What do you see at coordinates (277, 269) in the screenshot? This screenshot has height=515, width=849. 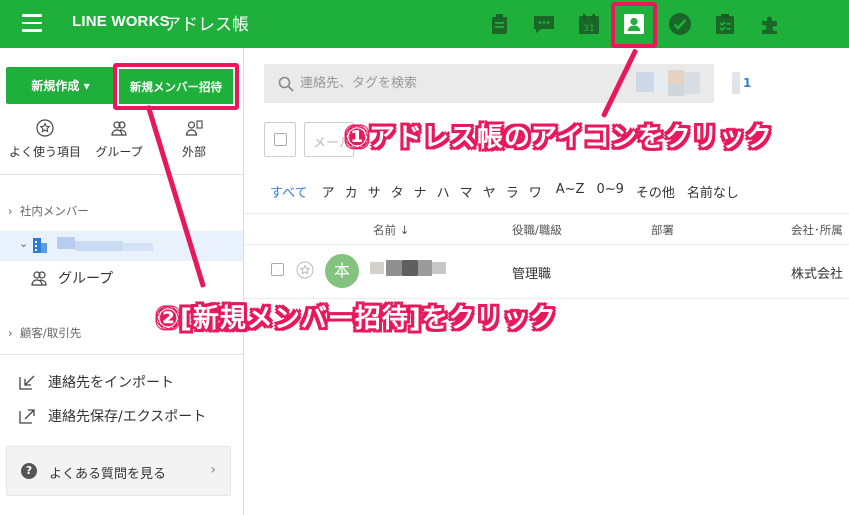 I see `row-checkbox` at bounding box center [277, 269].